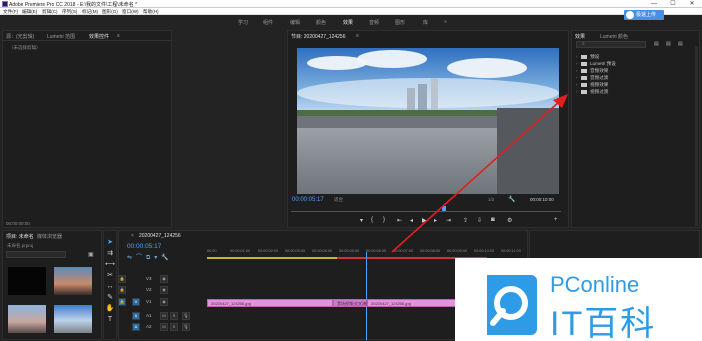 This screenshot has height=341, width=702. Describe the element at coordinates (603, 323) in the screenshot. I see `watermark-text: IT百科` at that location.